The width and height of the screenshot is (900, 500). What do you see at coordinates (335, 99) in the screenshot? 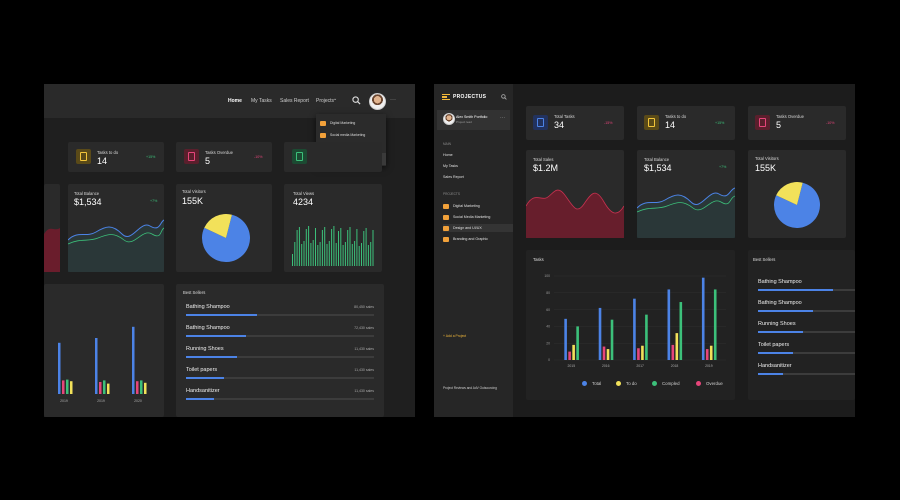
I see `chevron-down-icon: ⌄` at bounding box center [335, 99].